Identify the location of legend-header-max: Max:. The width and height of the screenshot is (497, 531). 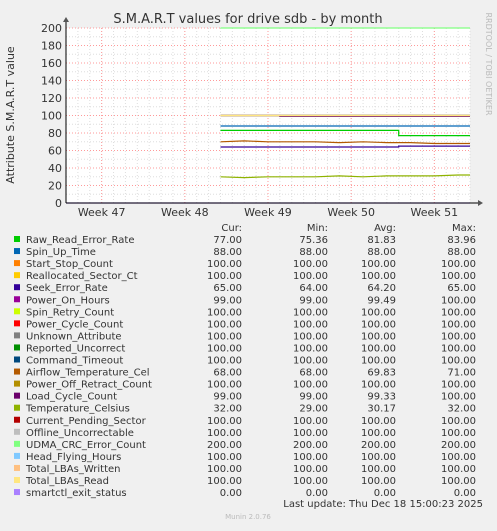
(464, 228).